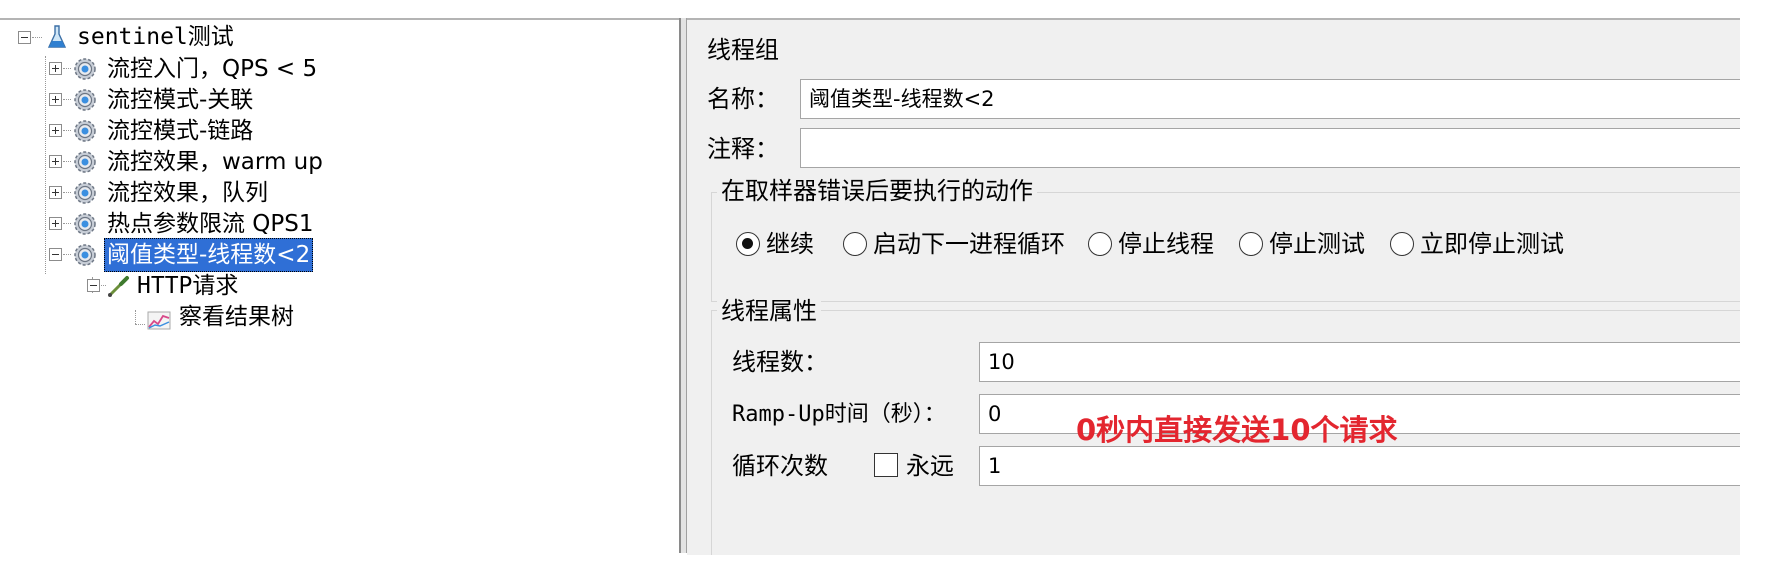  I want to click on pipette-icon, so click(118, 286).